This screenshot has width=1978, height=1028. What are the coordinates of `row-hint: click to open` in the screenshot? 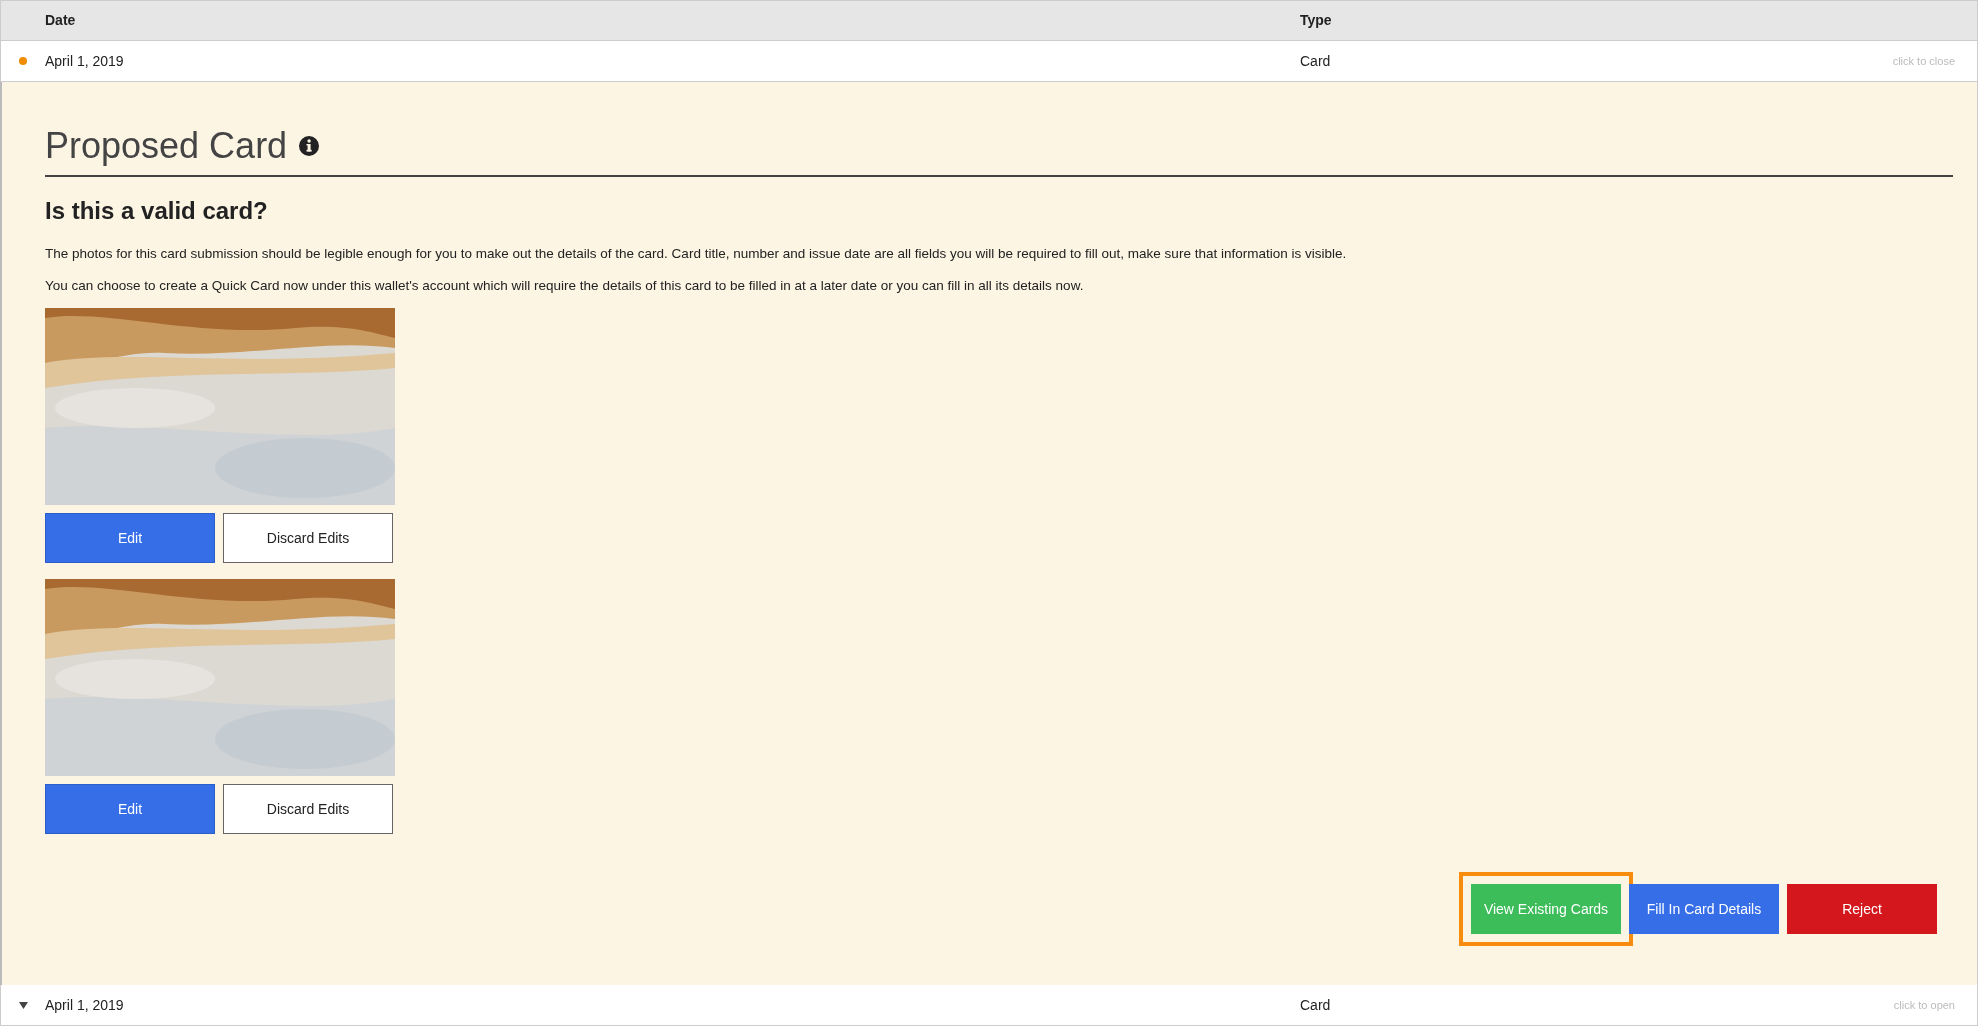 It's located at (1924, 1005).